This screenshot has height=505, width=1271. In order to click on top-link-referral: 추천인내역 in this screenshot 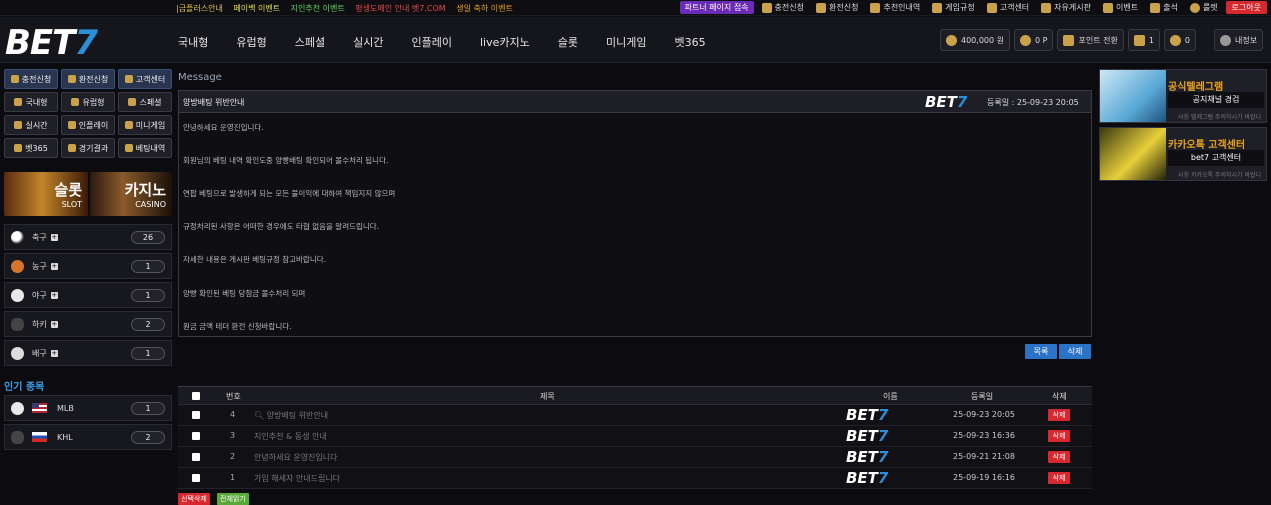, I will do `click(895, 7)`.